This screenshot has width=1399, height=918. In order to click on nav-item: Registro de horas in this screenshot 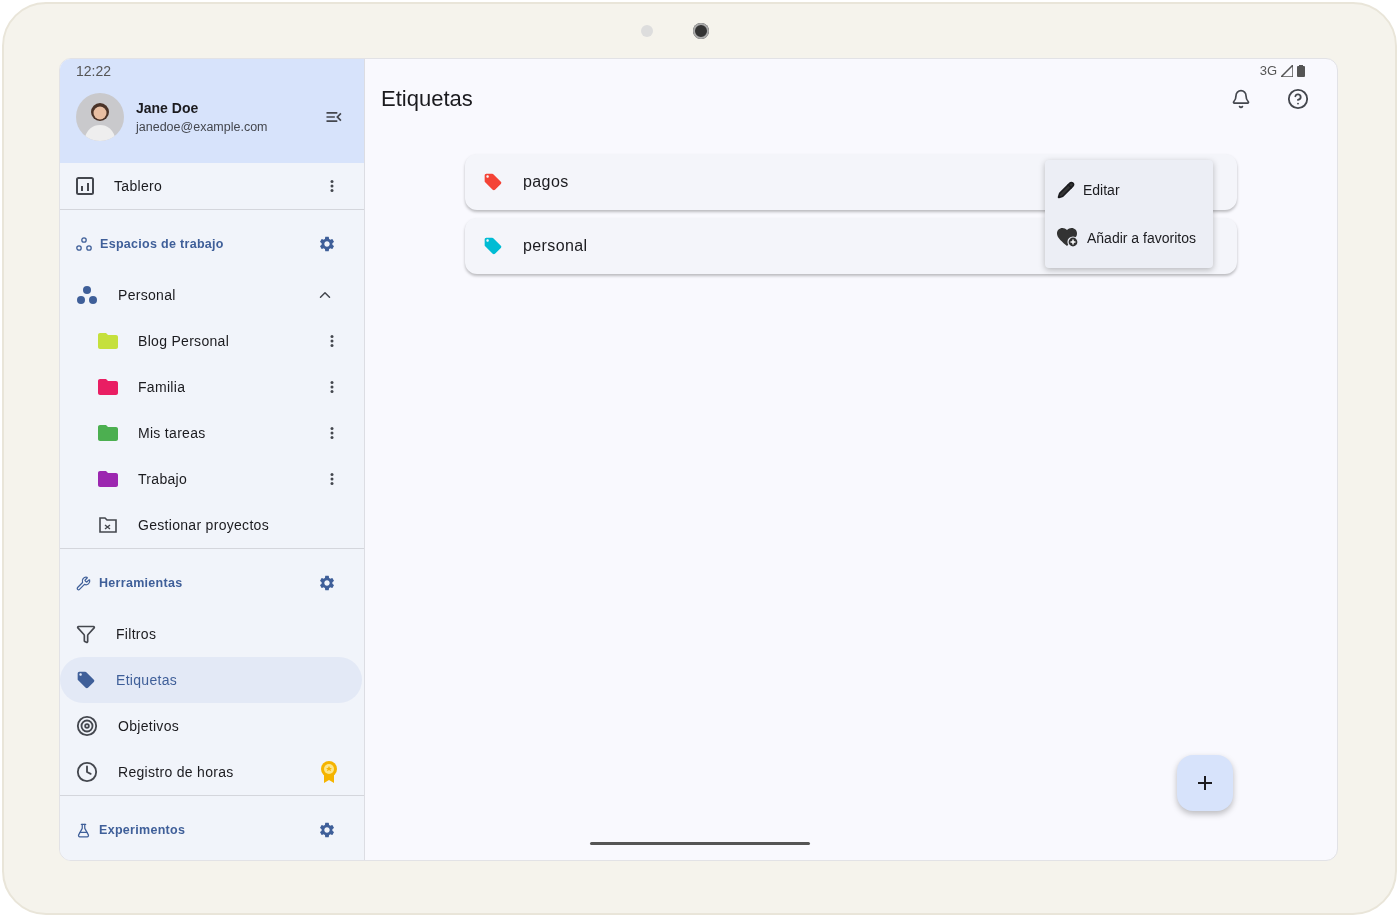, I will do `click(212, 772)`.